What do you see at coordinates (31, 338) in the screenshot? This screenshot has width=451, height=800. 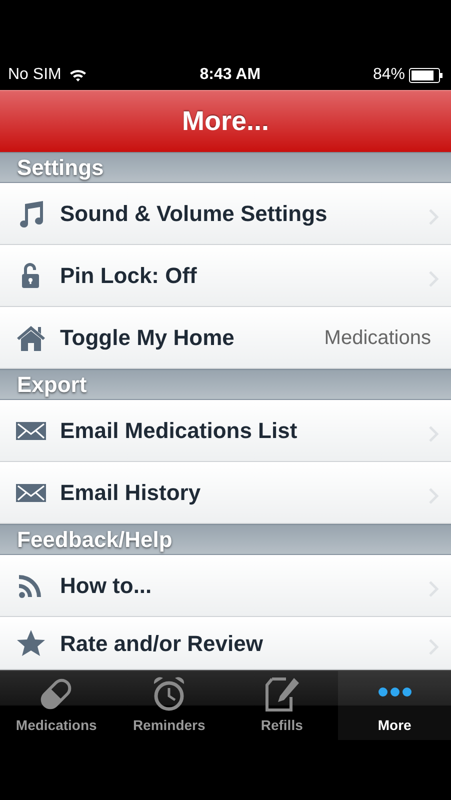 I see `house-icon` at bounding box center [31, 338].